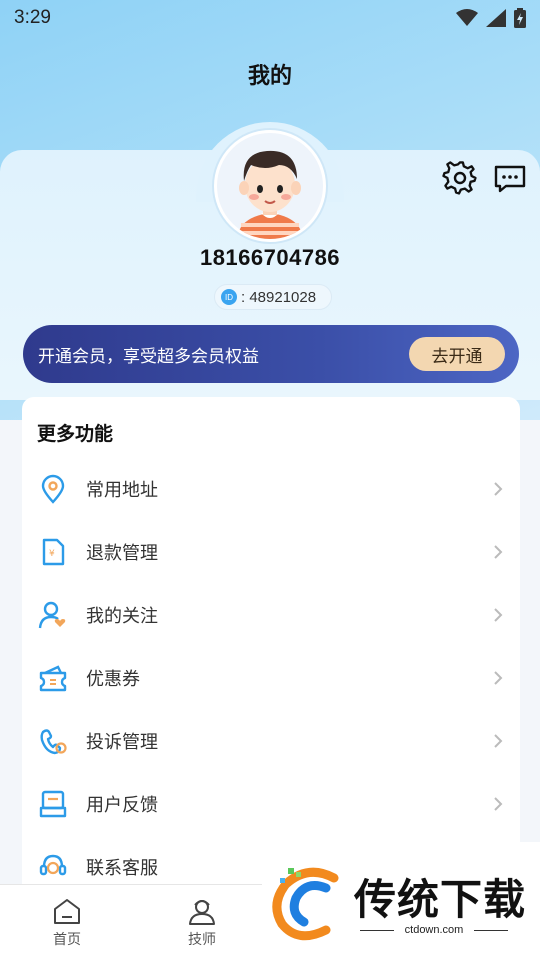 This screenshot has height=960, width=540. I want to click on menu-label: 优惠券, so click(113, 679).